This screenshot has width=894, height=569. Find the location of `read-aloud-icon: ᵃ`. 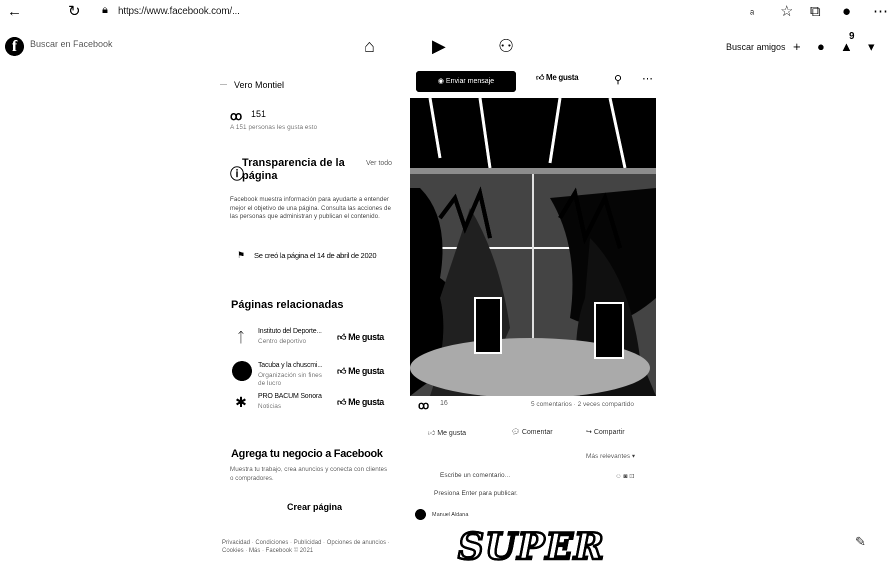

read-aloud-icon: ᵃ is located at coordinates (752, 14).